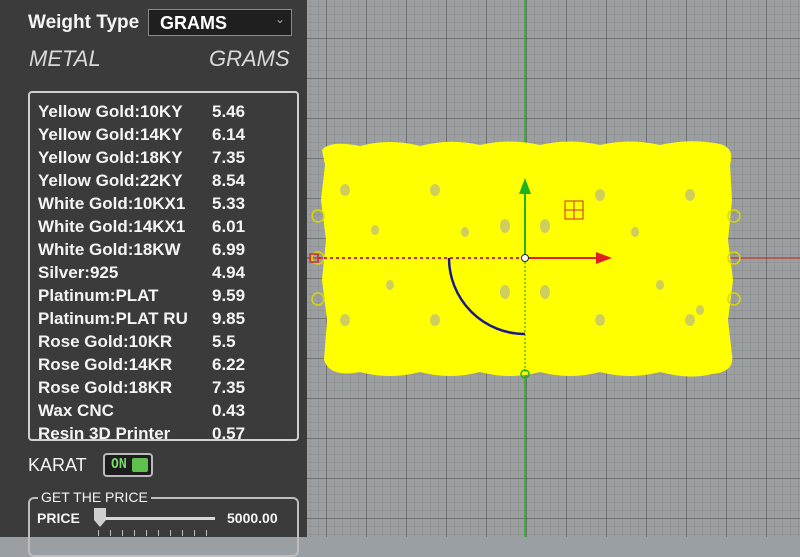 The image size is (800, 557). I want to click on column-header-grams: GRAMS, so click(249, 58).